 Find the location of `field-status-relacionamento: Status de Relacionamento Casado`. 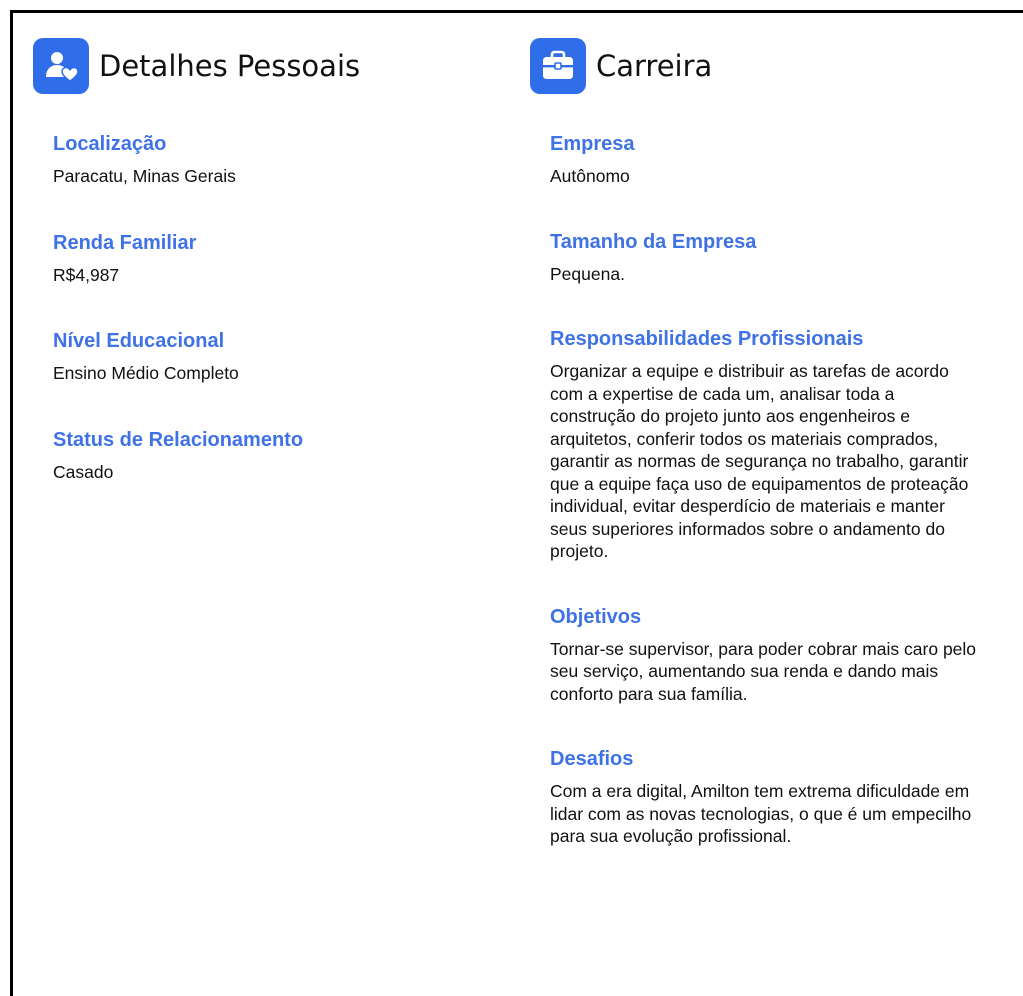

field-status-relacionamento: Status de Relacionamento Casado is located at coordinates (268, 456).